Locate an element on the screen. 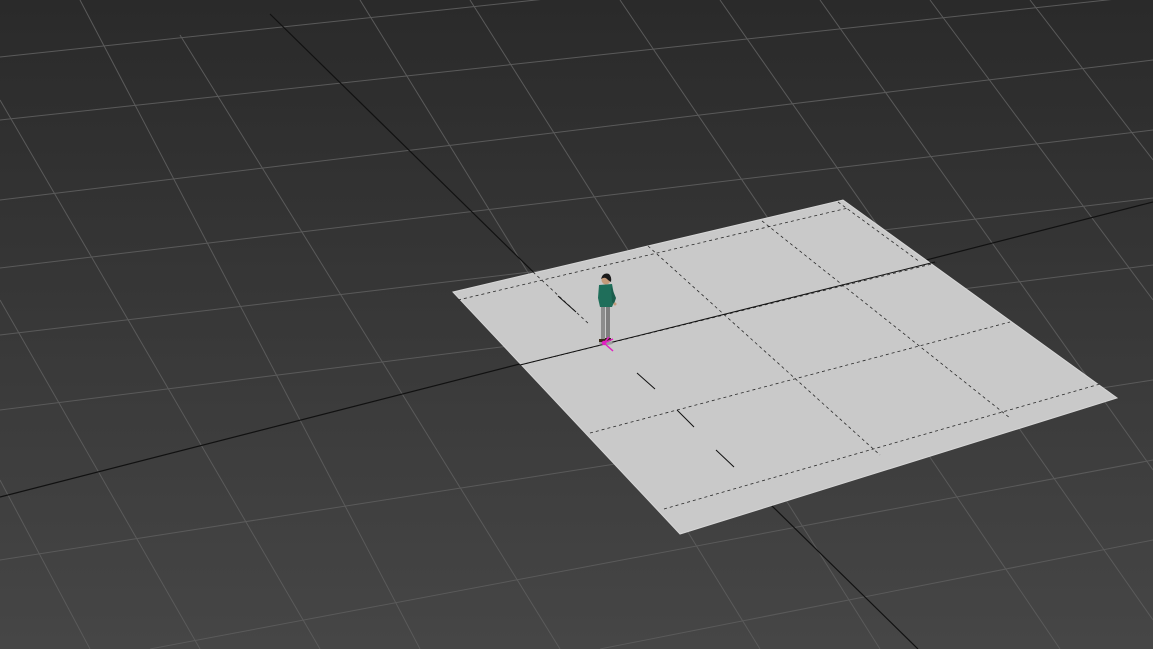  character-left-leg is located at coordinates (603, 323).